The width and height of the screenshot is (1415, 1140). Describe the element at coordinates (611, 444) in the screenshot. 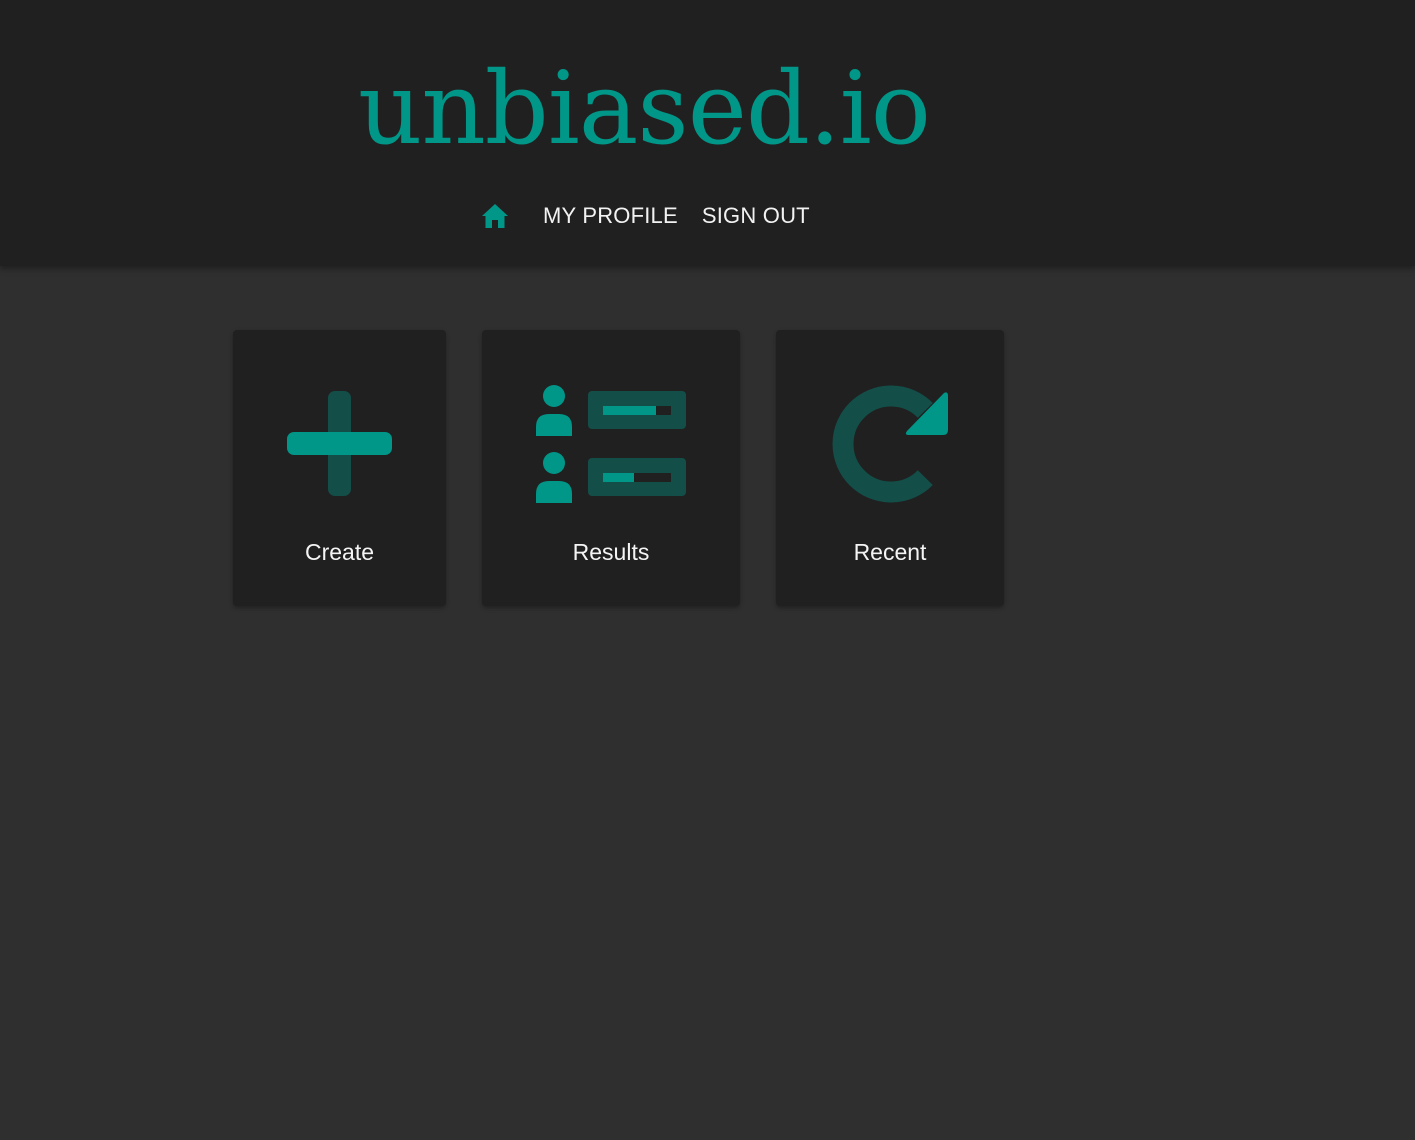

I see `results-list-icon` at that location.